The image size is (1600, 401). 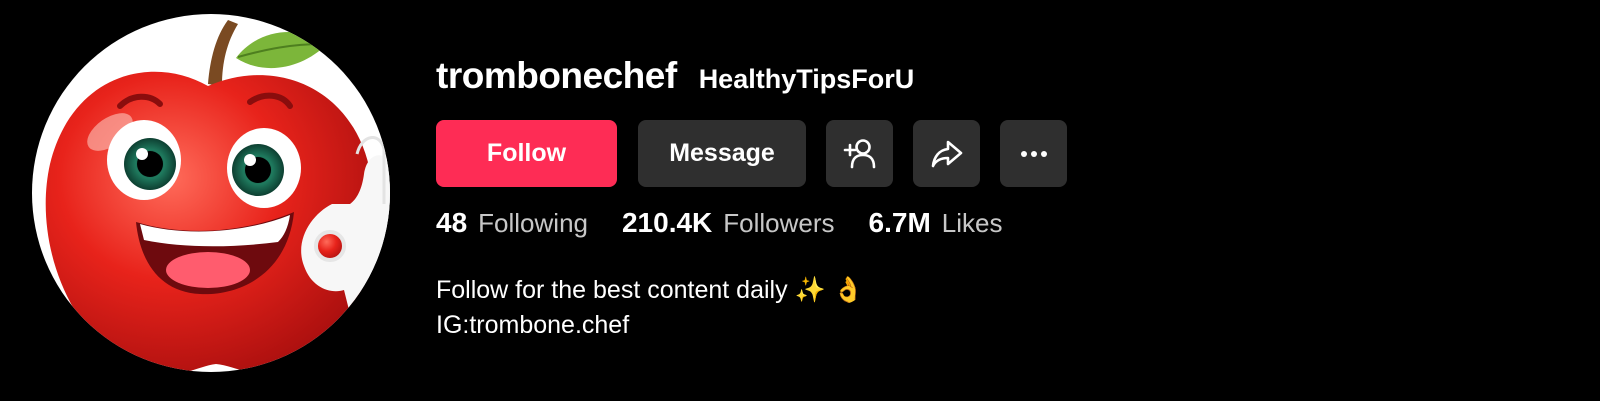 I want to click on more-dots-icon, so click(x=1033, y=153).